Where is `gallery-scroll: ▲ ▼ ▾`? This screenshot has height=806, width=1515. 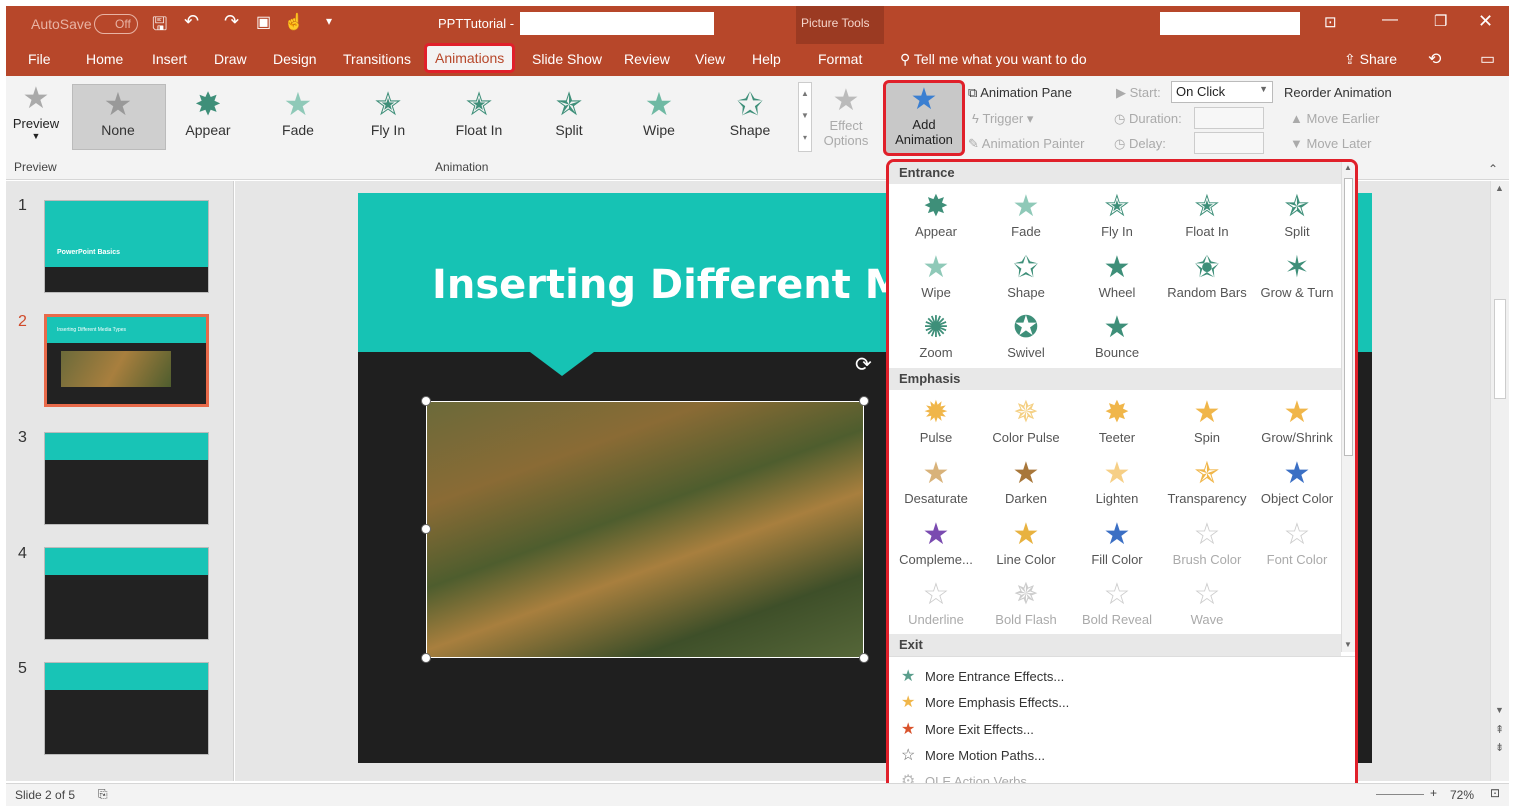
gallery-scroll: ▲ ▼ ▾ is located at coordinates (805, 117).